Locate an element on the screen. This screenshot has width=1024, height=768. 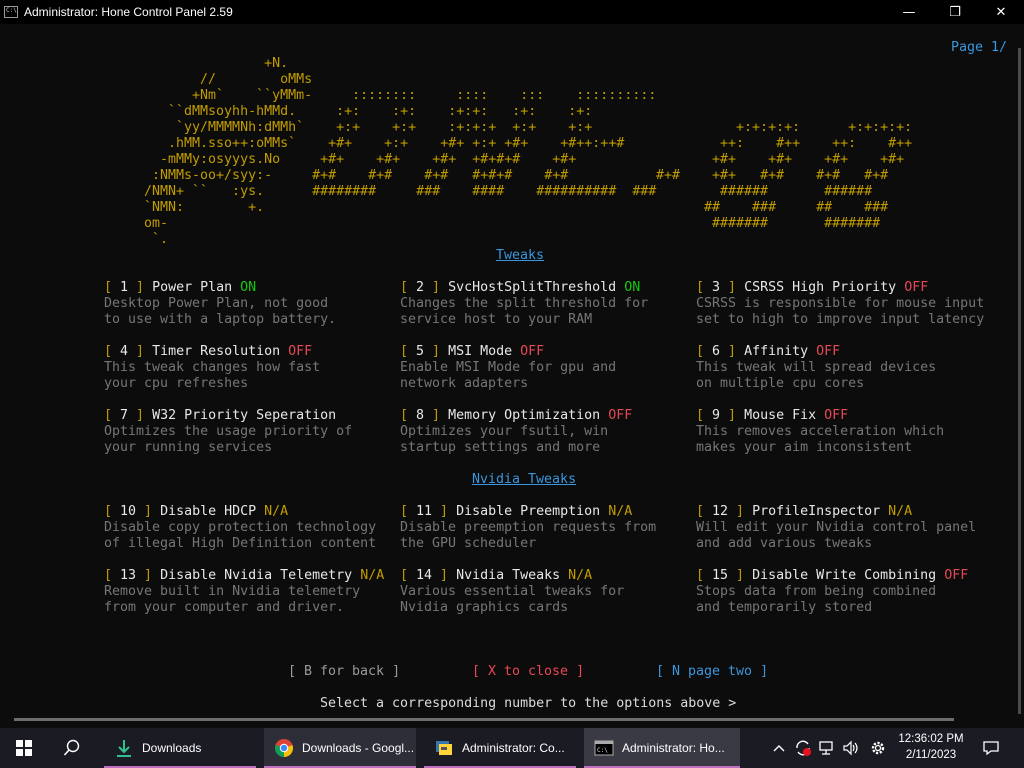
option-name: SvcHostSplitThreshold is located at coordinates (532, 287).